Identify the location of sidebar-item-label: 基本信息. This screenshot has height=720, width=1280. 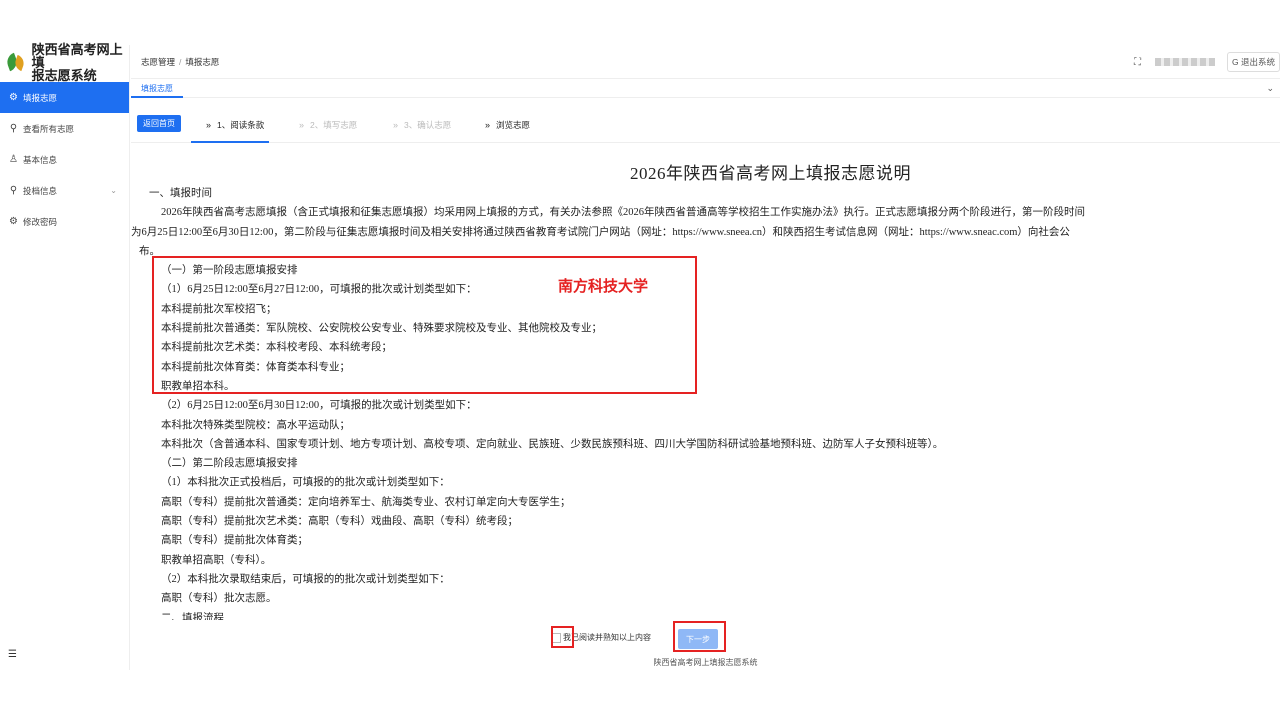
(40, 159).